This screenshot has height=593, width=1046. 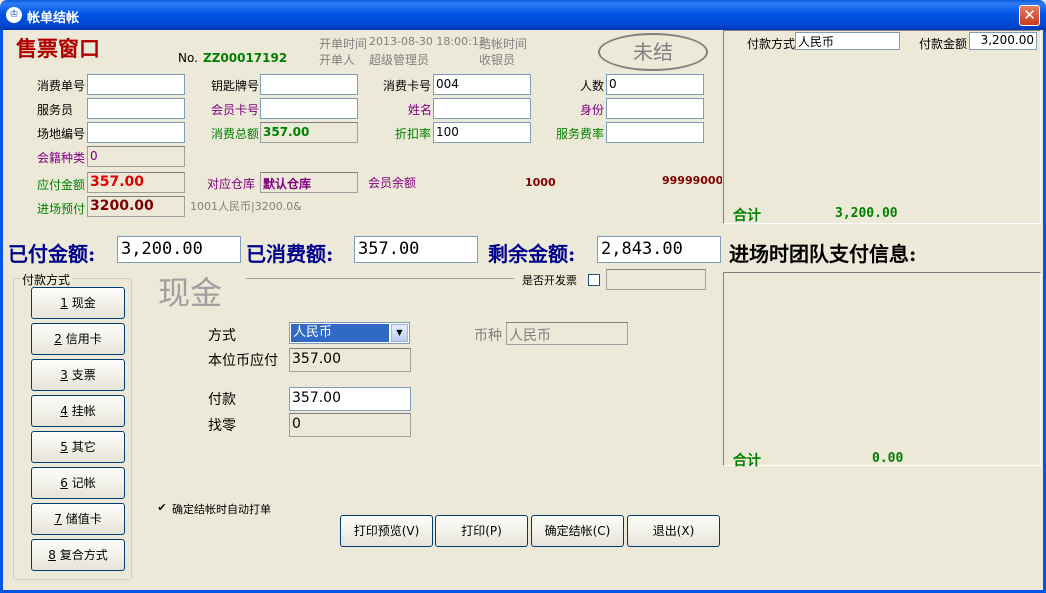 What do you see at coordinates (46, 279) in the screenshot?
I see `payment-group-label: 付款方式` at bounding box center [46, 279].